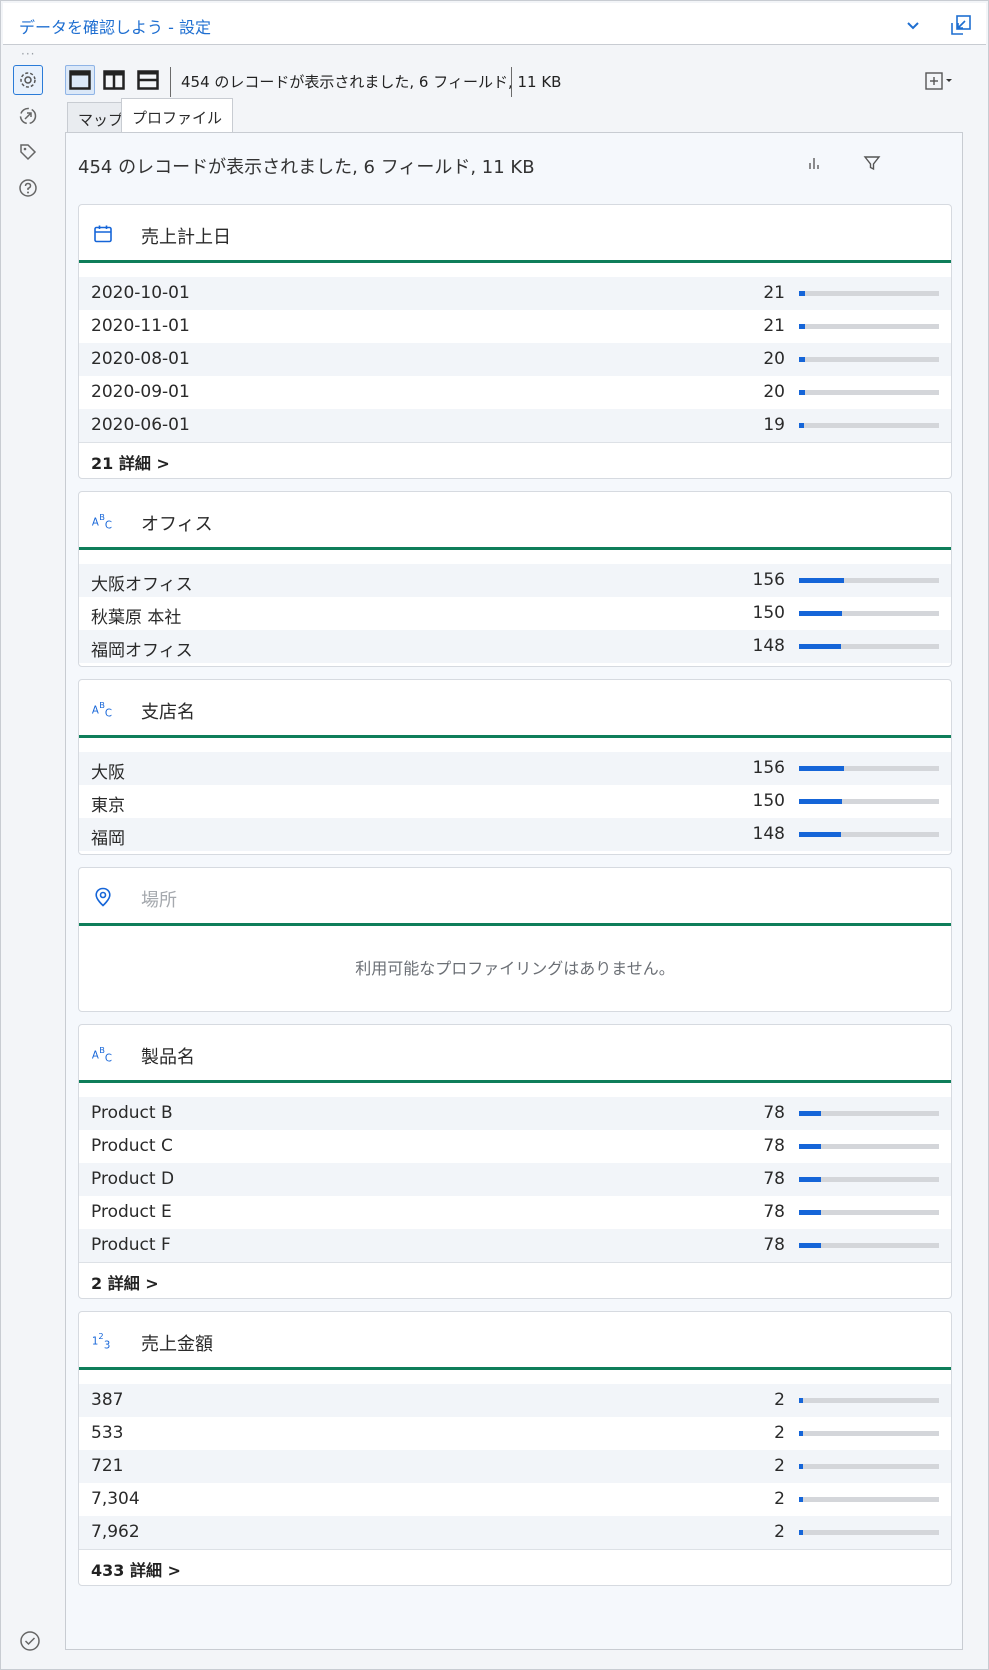  Describe the element at coordinates (515, 834) in the screenshot. I see `value-row: 福岡 148` at that location.